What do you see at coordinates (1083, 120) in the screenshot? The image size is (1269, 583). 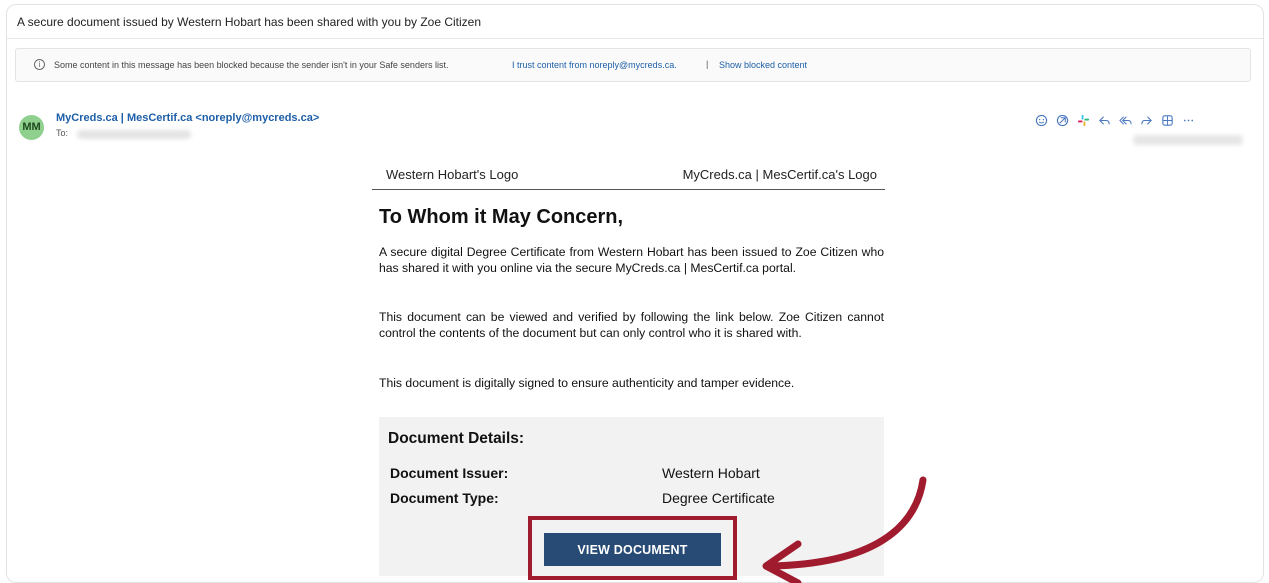 I see `slack-icon` at bounding box center [1083, 120].